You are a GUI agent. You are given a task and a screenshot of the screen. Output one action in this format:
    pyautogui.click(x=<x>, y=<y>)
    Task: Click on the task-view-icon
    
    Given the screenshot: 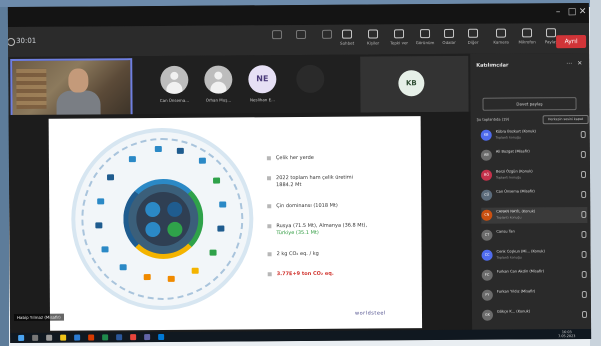 What is the action you would take?
    pyautogui.click(x=49, y=337)
    